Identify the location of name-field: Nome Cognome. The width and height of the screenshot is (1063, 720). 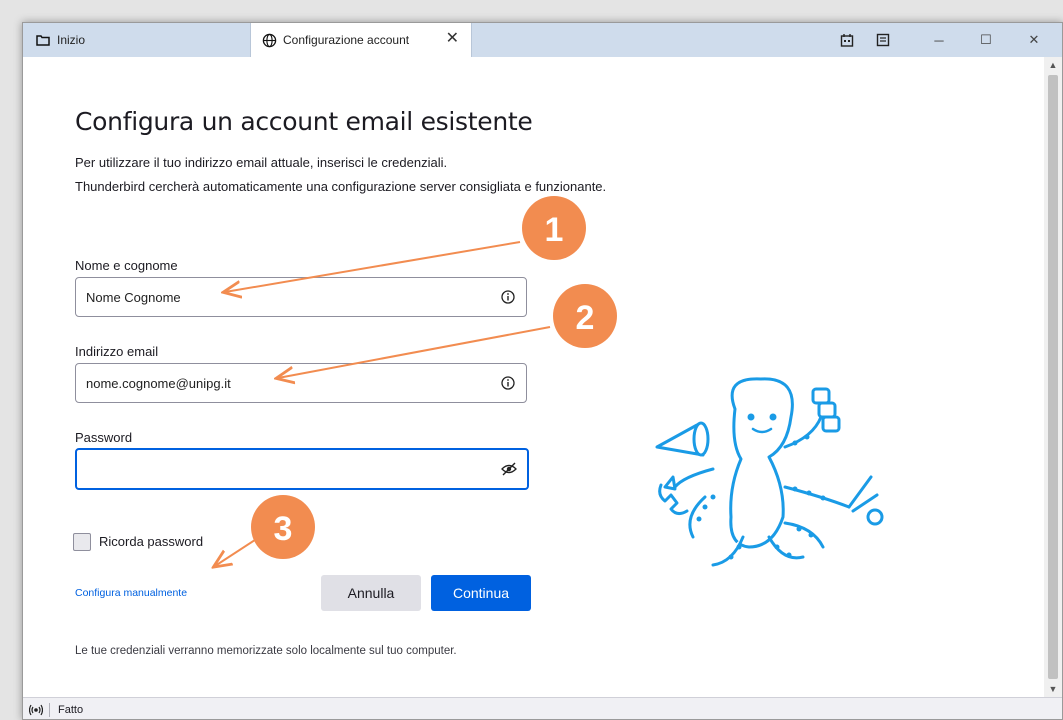
(301, 297).